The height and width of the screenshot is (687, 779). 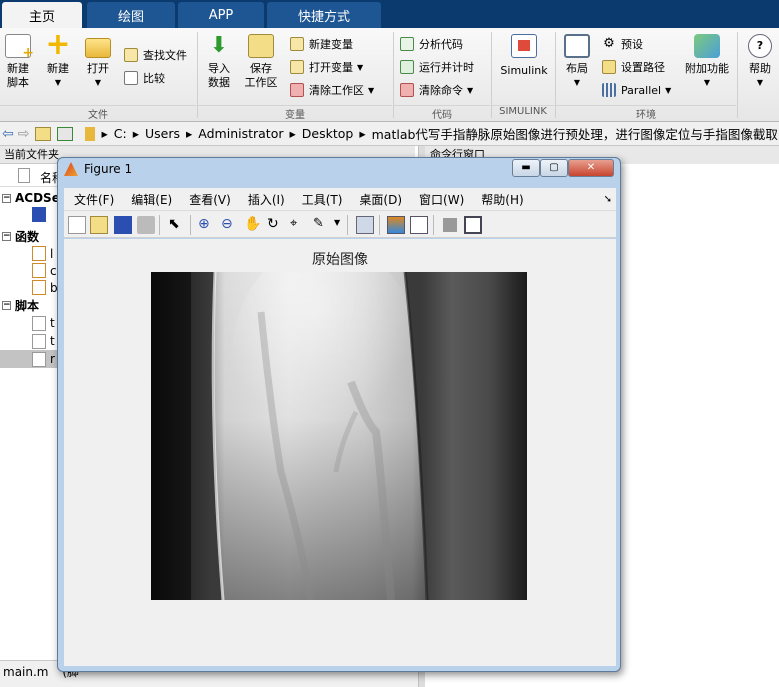 What do you see at coordinates (299, 225) in the screenshot?
I see `data-cursor-icon: ⌖` at bounding box center [299, 225].